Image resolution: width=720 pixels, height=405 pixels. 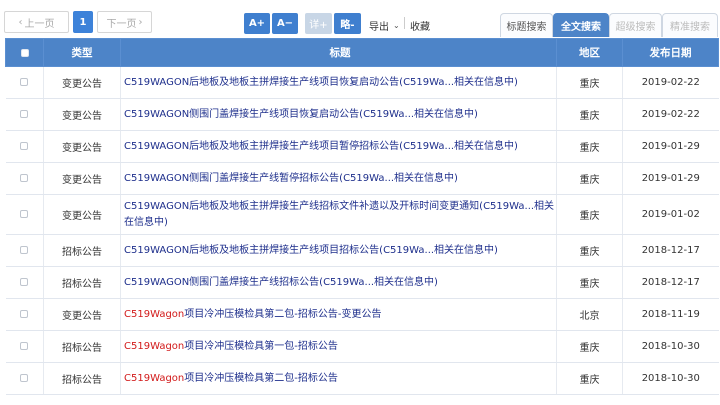 I want to click on tab-precise-search: 精准搜索, so click(x=690, y=25).